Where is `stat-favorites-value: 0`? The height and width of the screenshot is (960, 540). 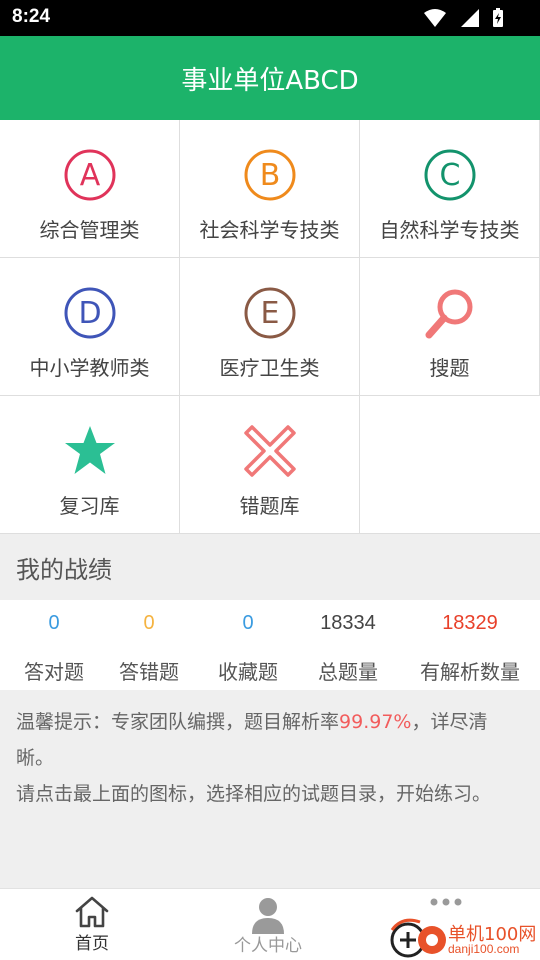
stat-favorites-value: 0 is located at coordinates (248, 623).